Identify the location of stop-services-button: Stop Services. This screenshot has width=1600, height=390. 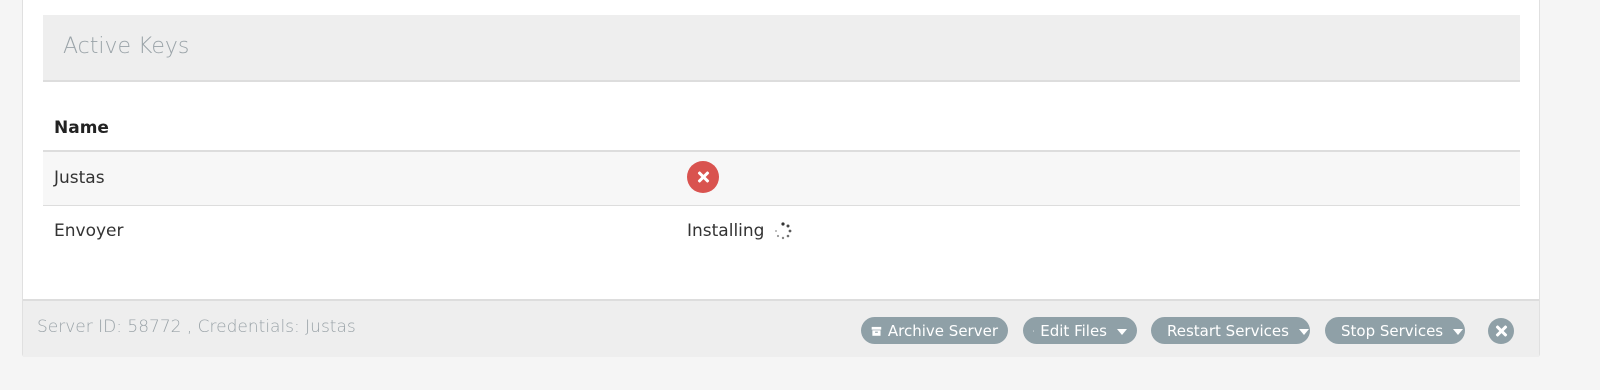
(1395, 330).